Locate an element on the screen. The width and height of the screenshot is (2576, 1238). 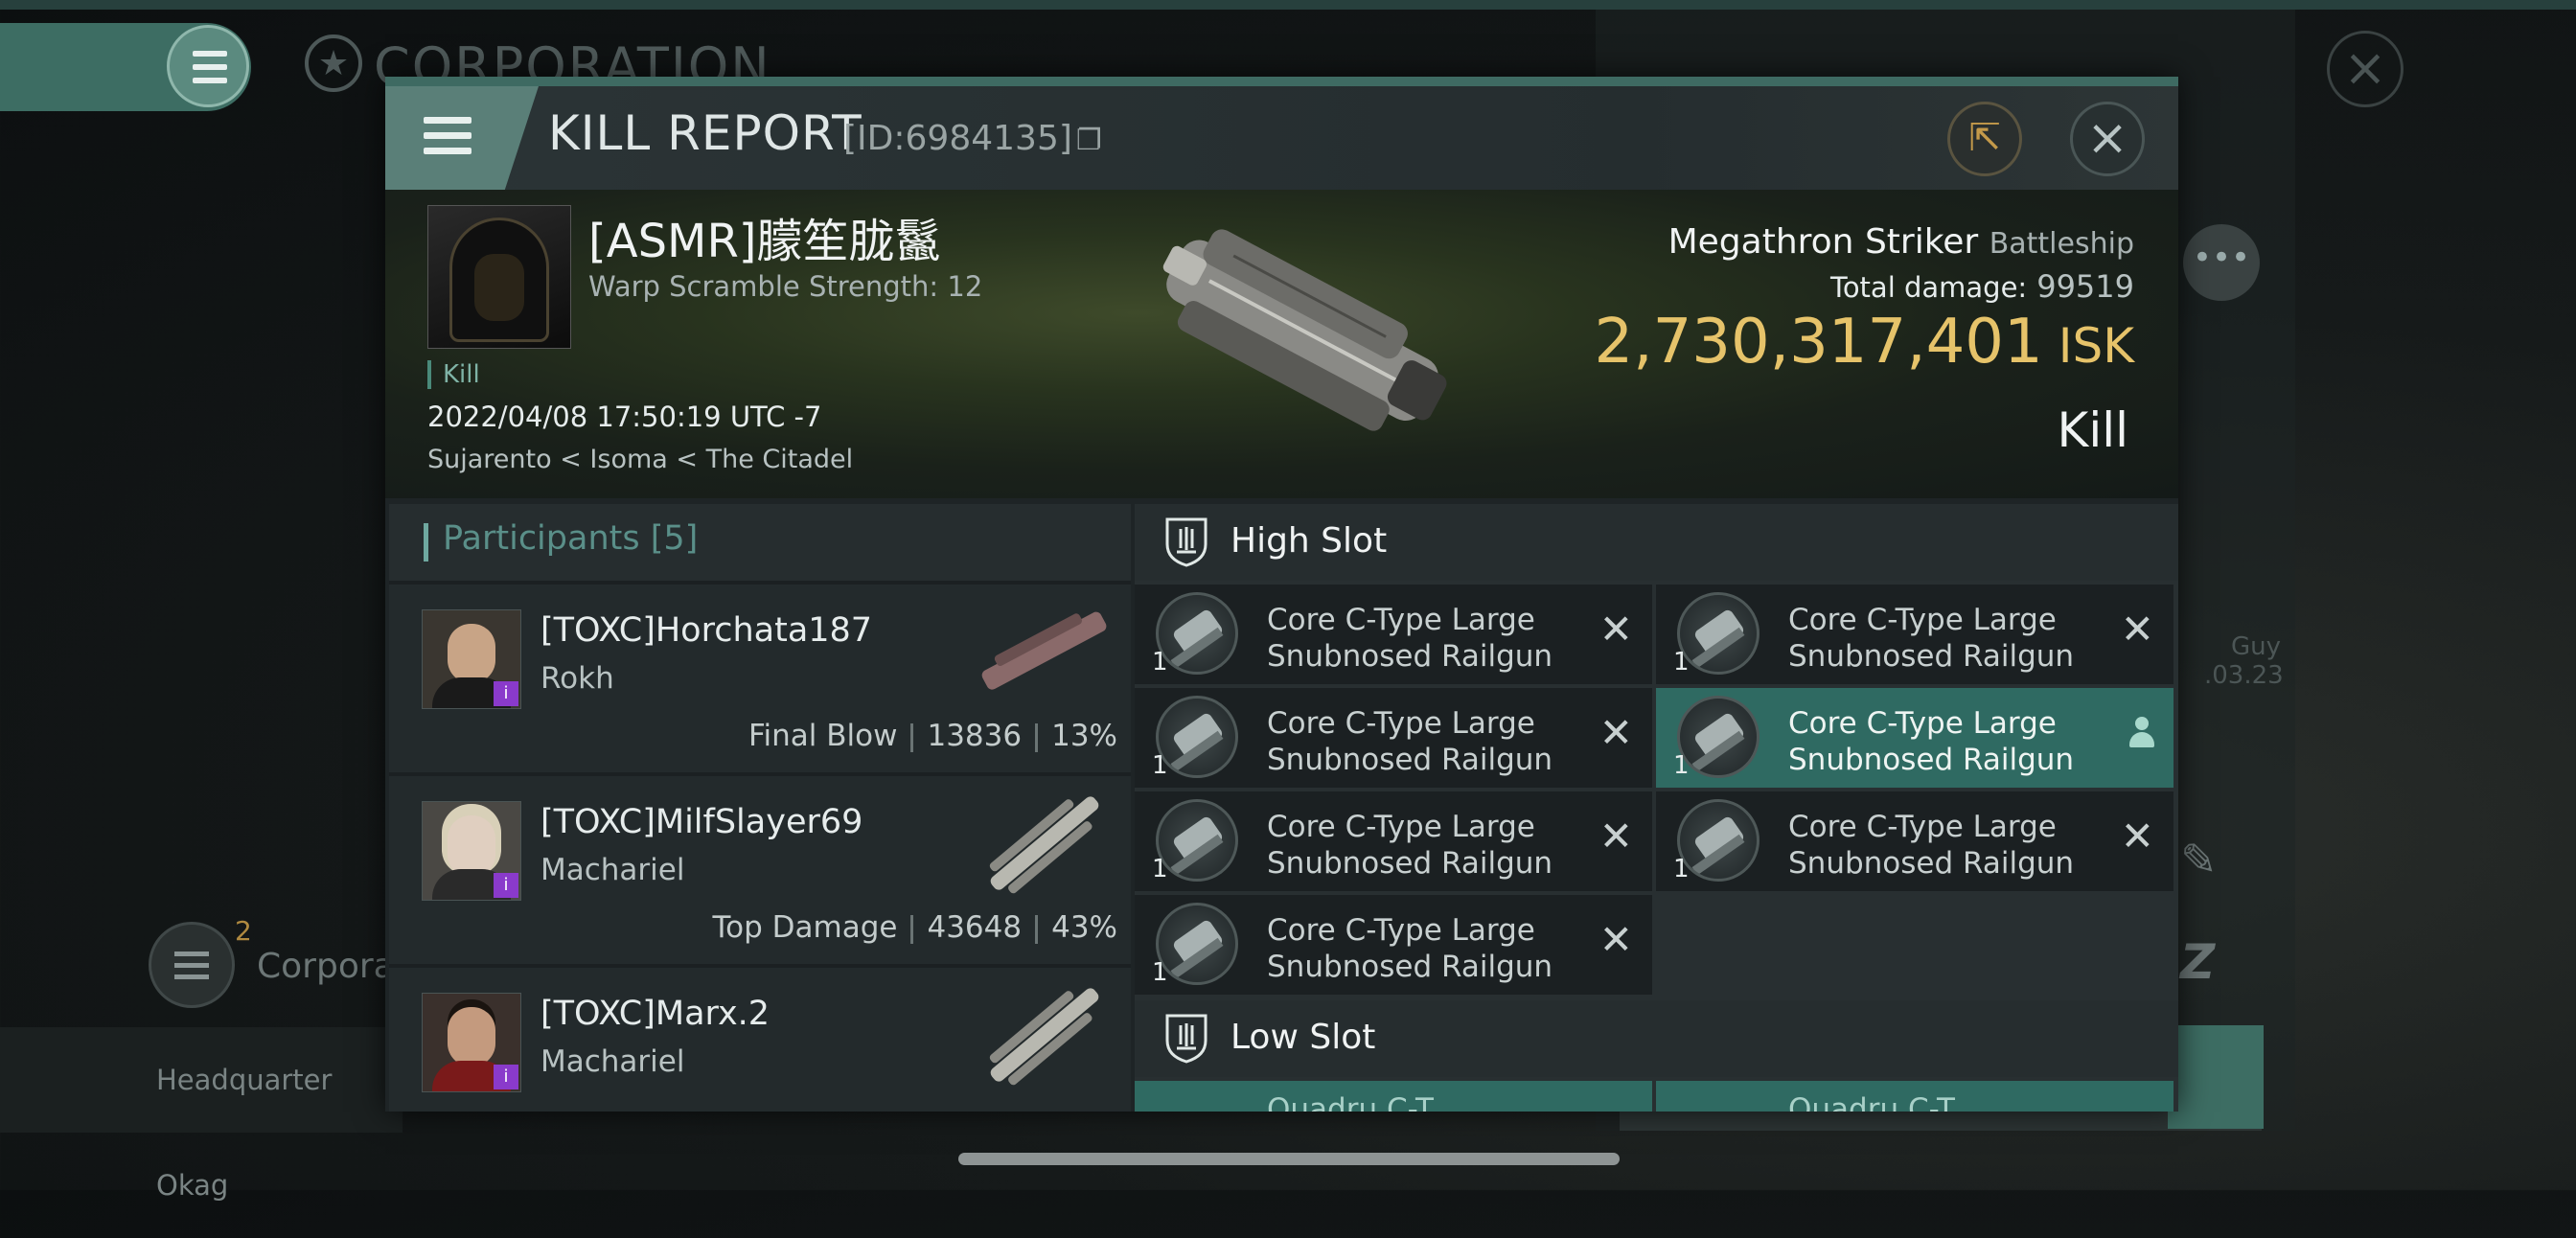
bg-close-icon: × is located at coordinates (2365, 69).